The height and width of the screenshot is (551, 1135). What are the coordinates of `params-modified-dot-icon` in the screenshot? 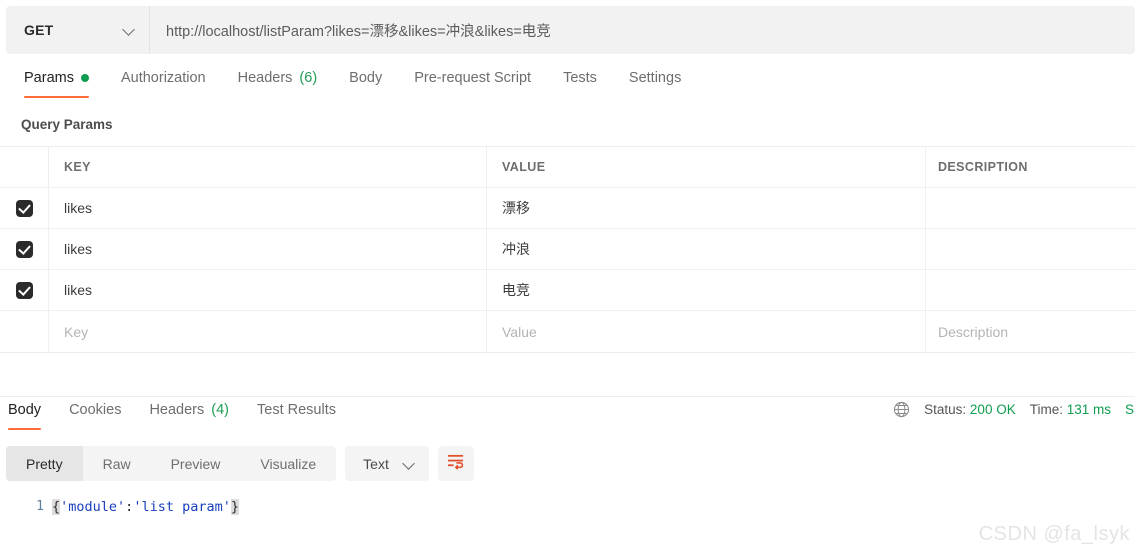 It's located at (84, 78).